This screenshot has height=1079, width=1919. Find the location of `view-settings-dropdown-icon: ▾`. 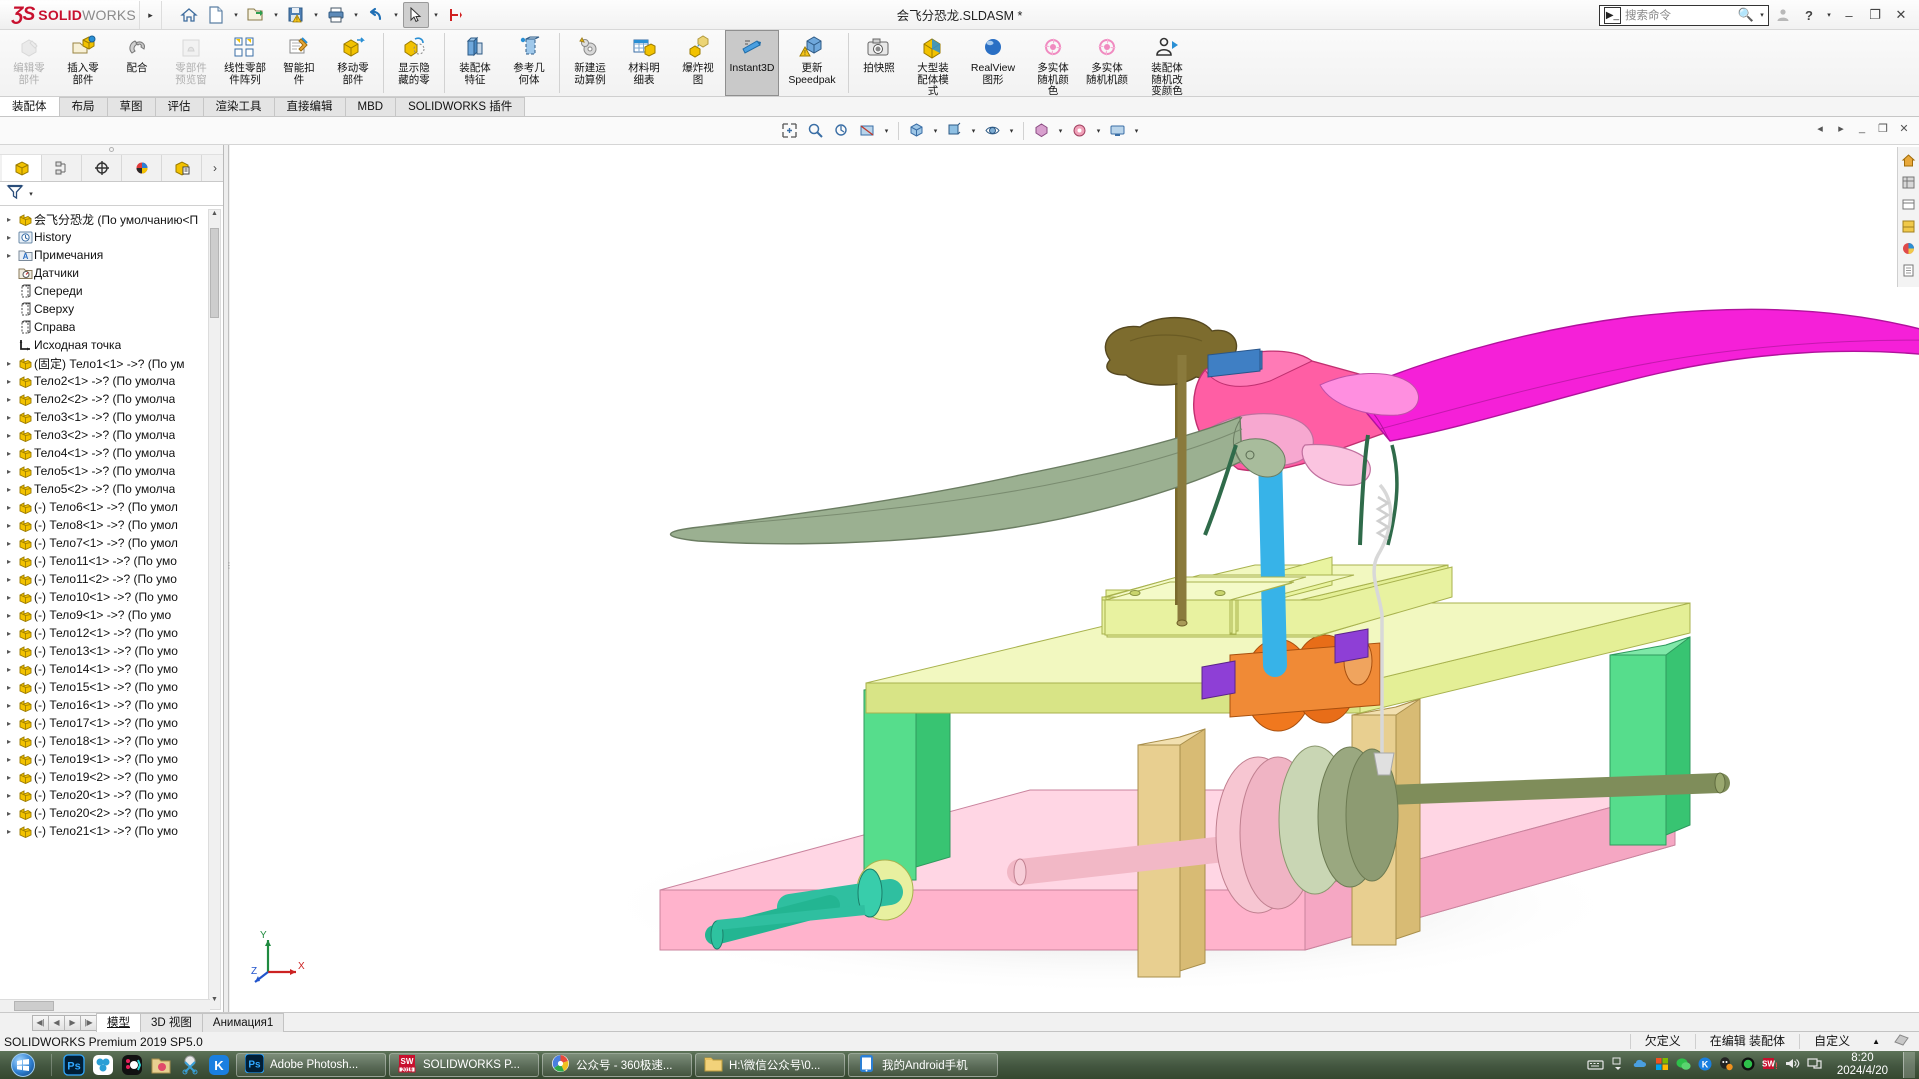

view-settings-dropdown-icon: ▾ is located at coordinates (1137, 131).